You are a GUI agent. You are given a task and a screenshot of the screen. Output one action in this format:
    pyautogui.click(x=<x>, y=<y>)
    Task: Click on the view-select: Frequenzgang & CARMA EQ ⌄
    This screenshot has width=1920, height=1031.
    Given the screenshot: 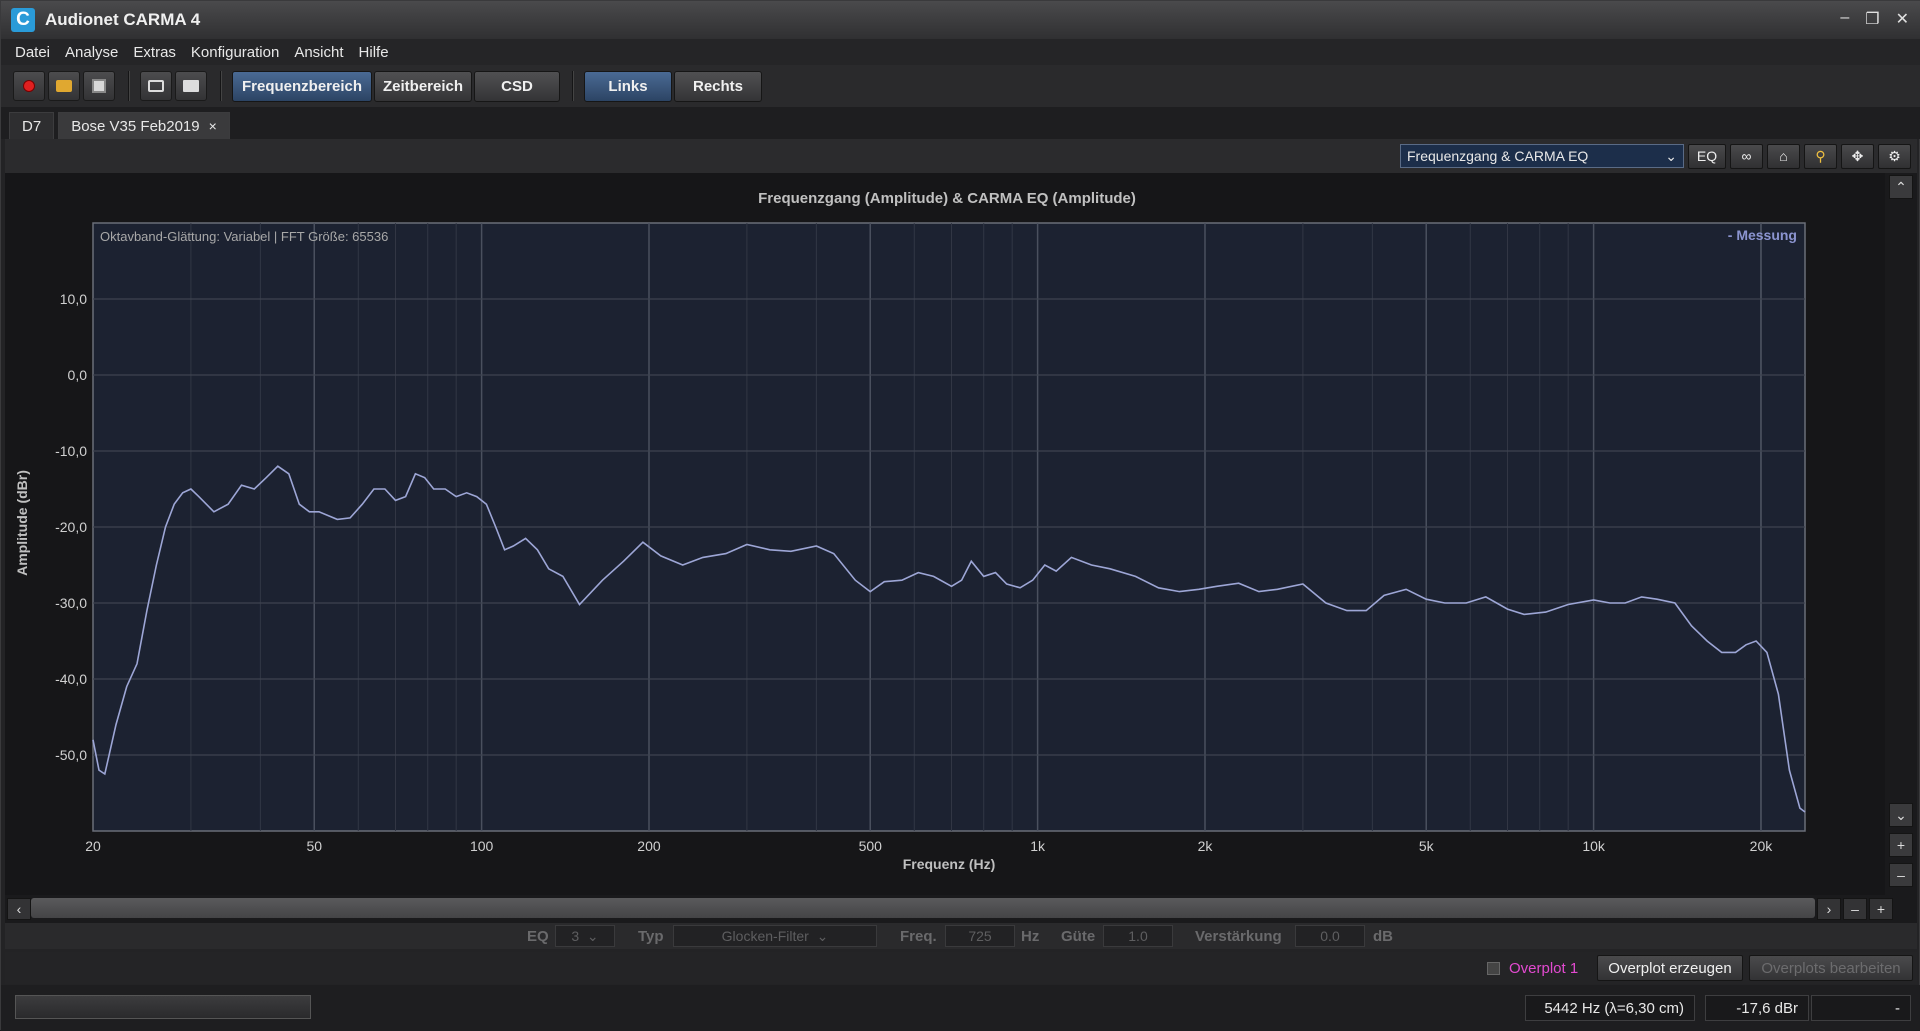 What is the action you would take?
    pyautogui.click(x=1542, y=156)
    